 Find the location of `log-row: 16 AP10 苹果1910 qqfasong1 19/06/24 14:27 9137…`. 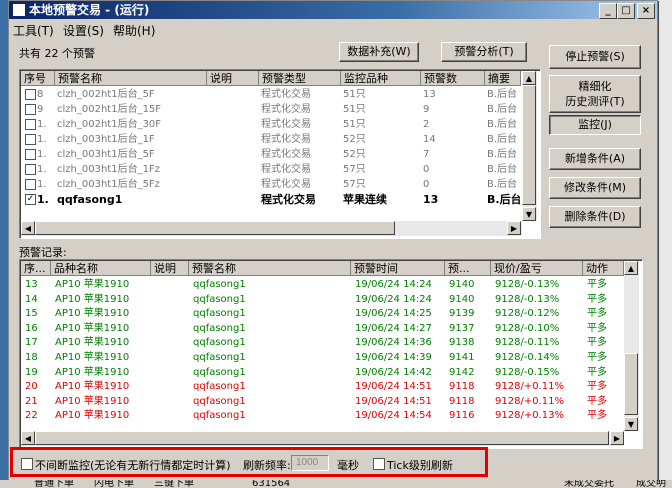

log-row: 16 AP10 苹果1910 qqfasong1 19/06/24 14:27 9137… is located at coordinates (322, 328).